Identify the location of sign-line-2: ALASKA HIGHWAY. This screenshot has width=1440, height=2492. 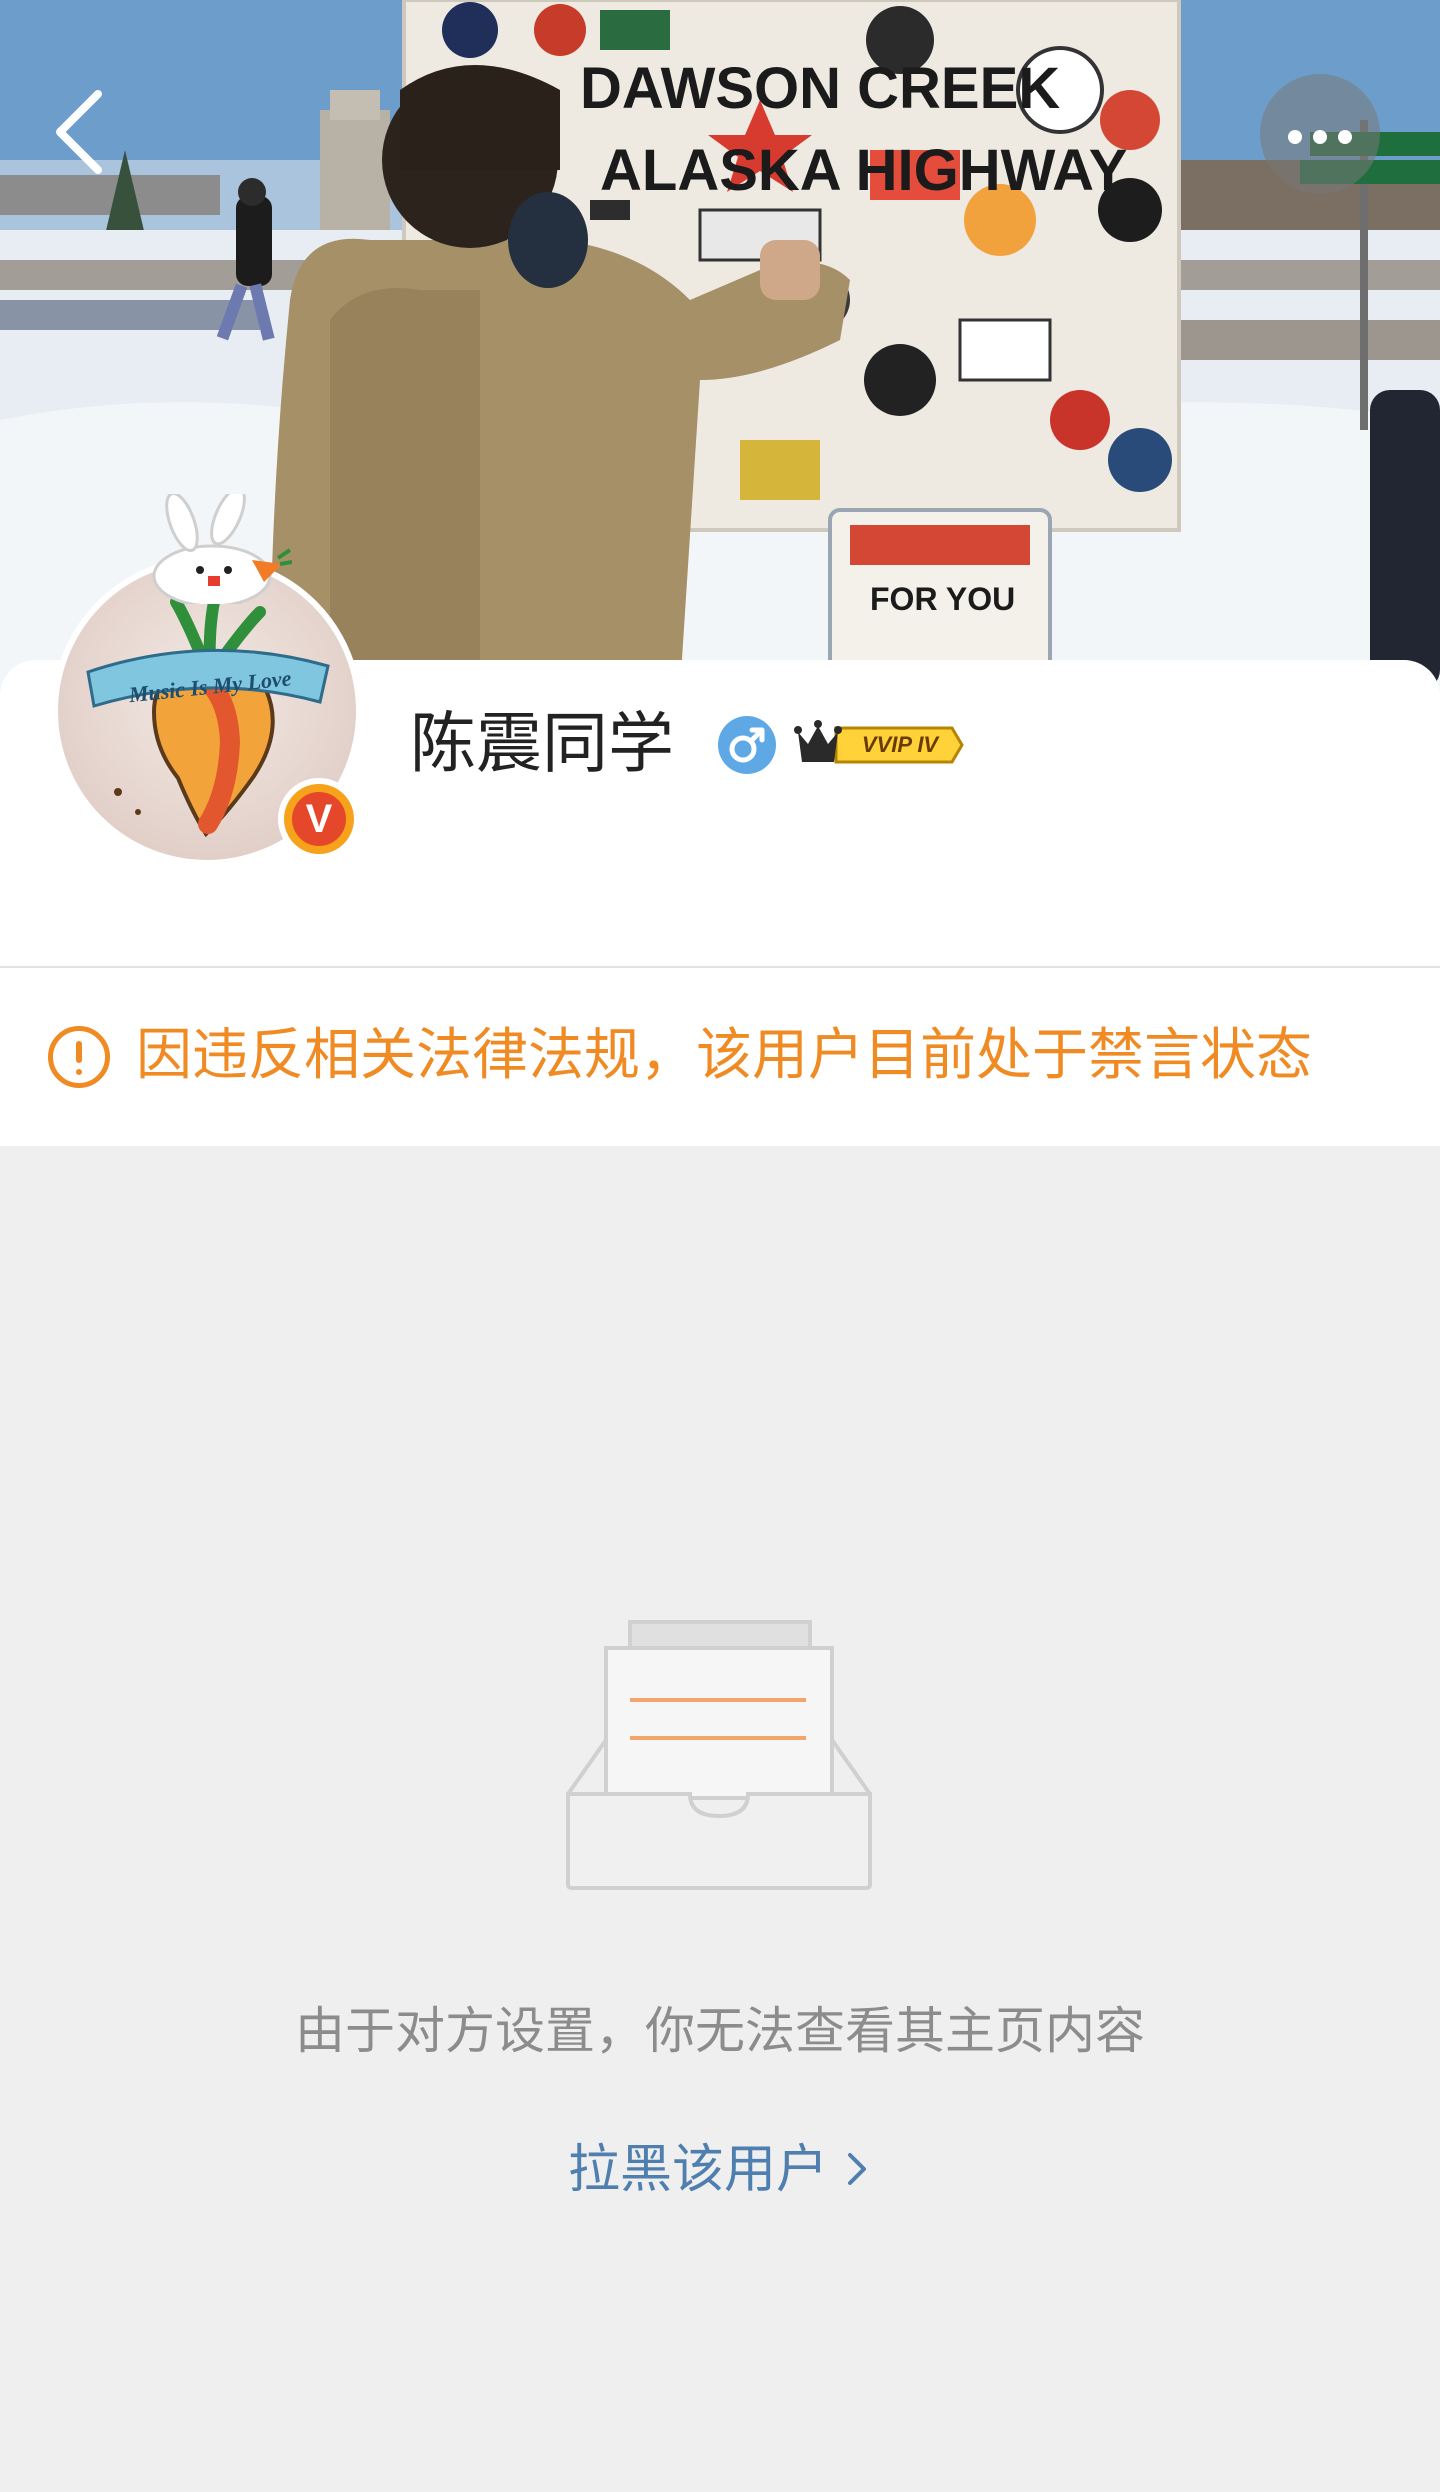
(863, 170).